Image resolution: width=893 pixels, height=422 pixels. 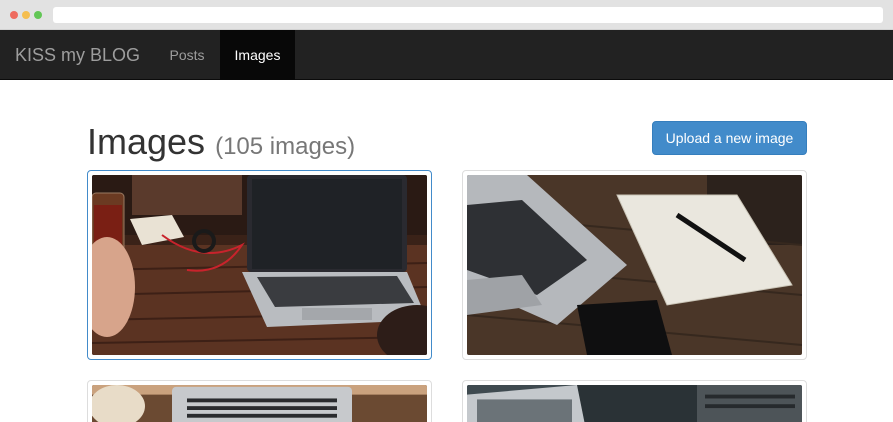 I want to click on brand-link: KISS my BLOG, so click(x=77, y=55).